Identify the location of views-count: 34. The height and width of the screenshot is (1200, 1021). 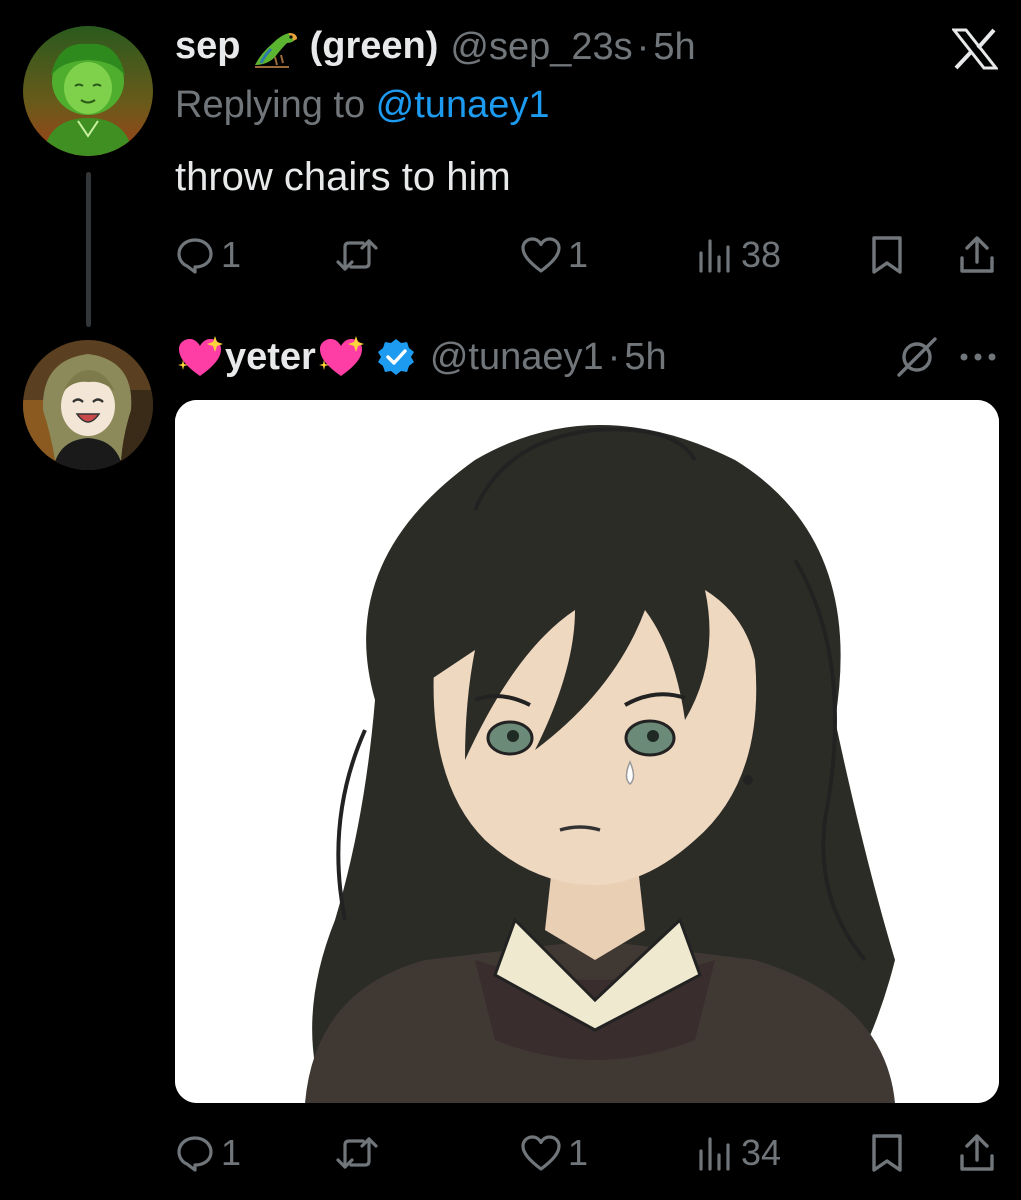
(761, 1152).